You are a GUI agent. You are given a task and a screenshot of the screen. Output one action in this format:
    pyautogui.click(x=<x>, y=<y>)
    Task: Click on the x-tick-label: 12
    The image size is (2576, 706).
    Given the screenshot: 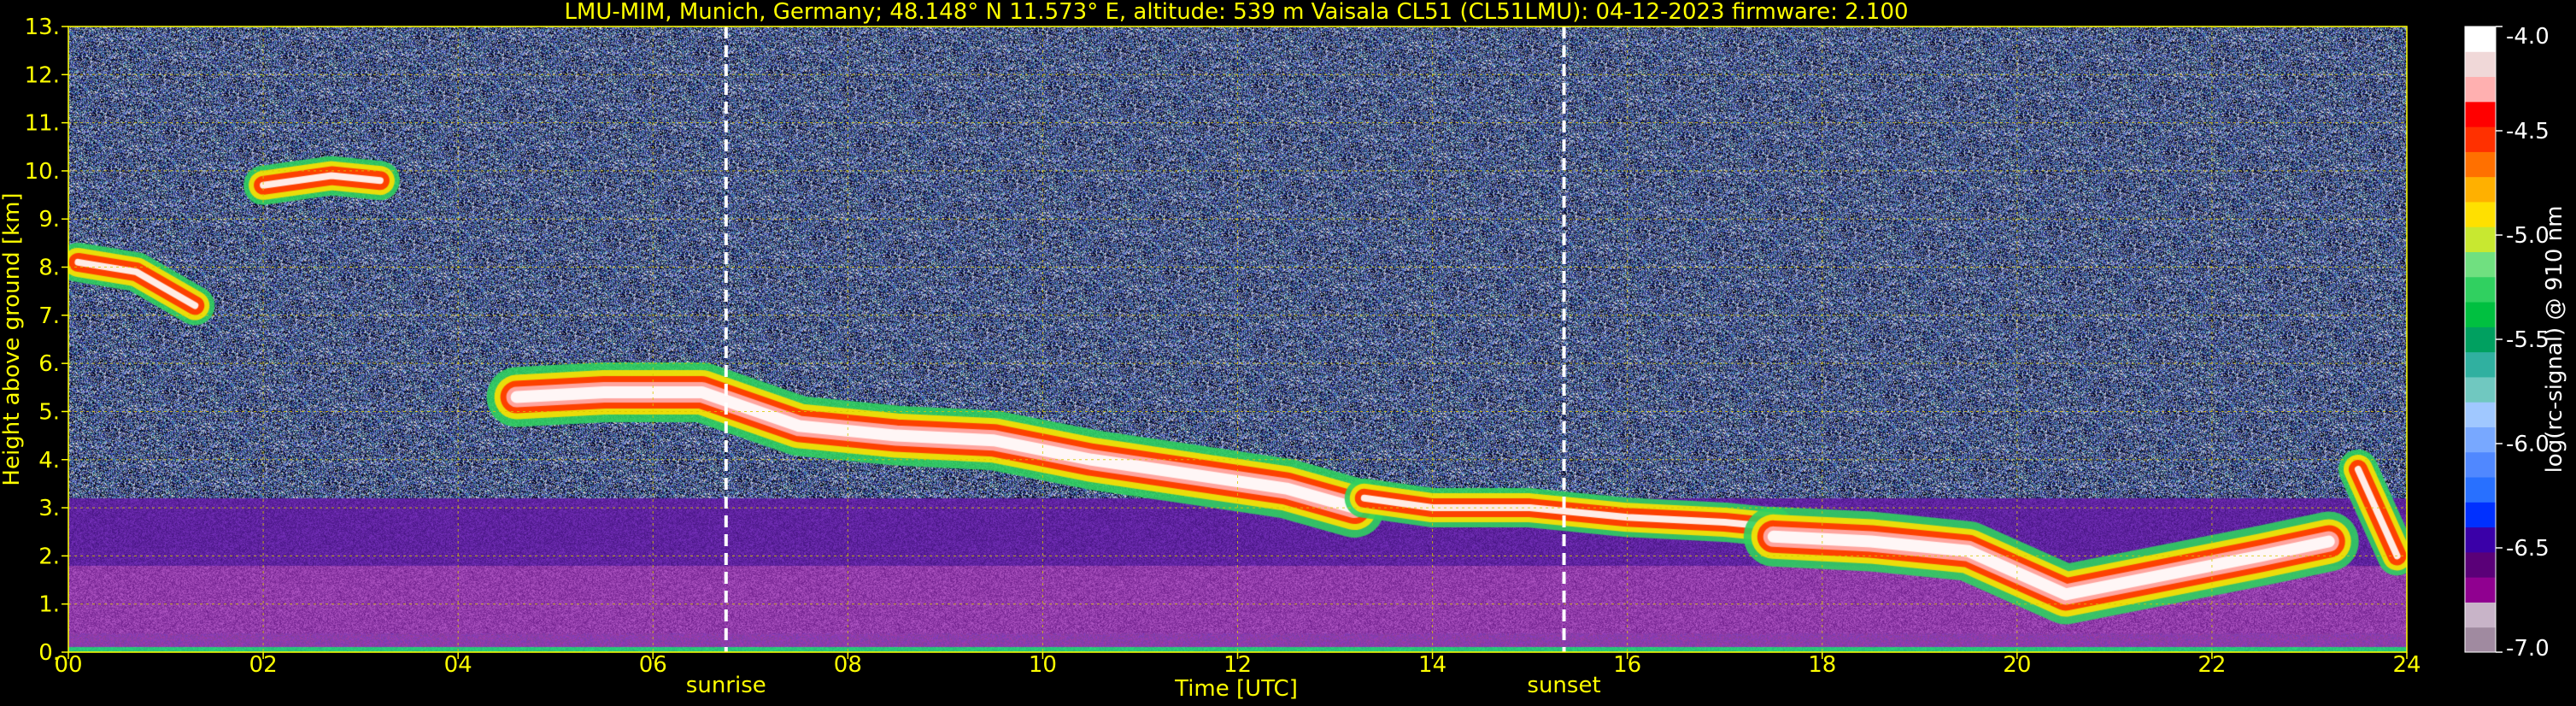 What is the action you would take?
    pyautogui.click(x=1237, y=665)
    